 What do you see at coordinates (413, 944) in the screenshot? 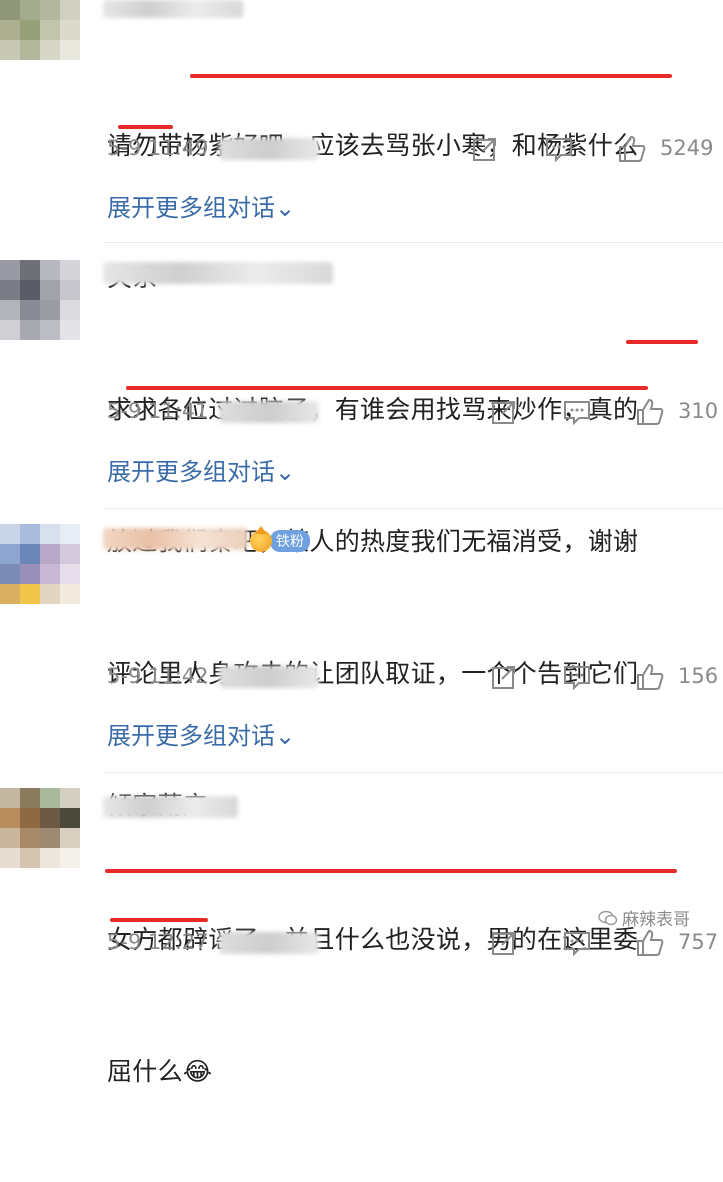
I see `comment-meta: 5-9 12:27 757` at bounding box center [413, 944].